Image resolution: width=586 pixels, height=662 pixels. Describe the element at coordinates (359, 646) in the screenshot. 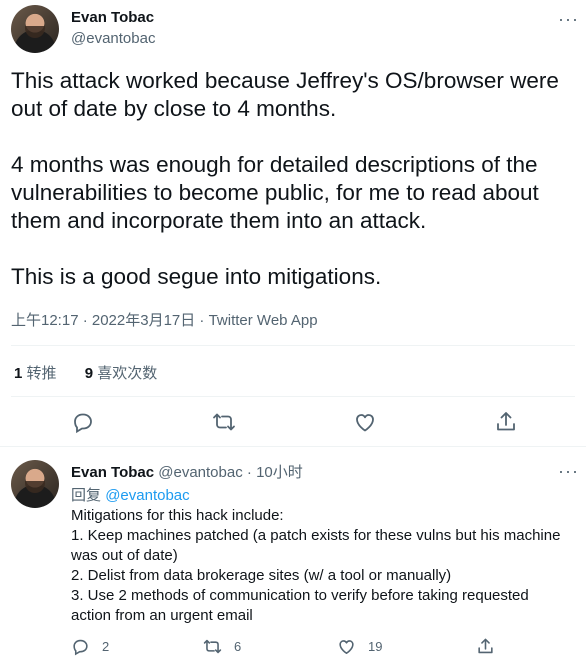

I see `like-button: 19` at that location.